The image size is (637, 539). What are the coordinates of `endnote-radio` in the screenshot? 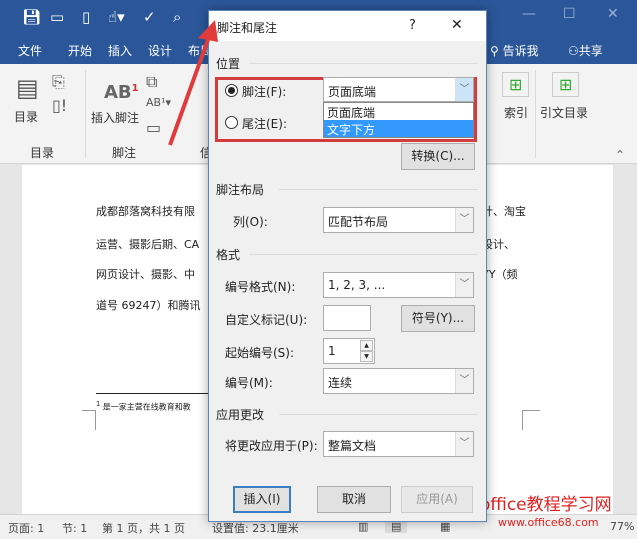 It's located at (231, 122).